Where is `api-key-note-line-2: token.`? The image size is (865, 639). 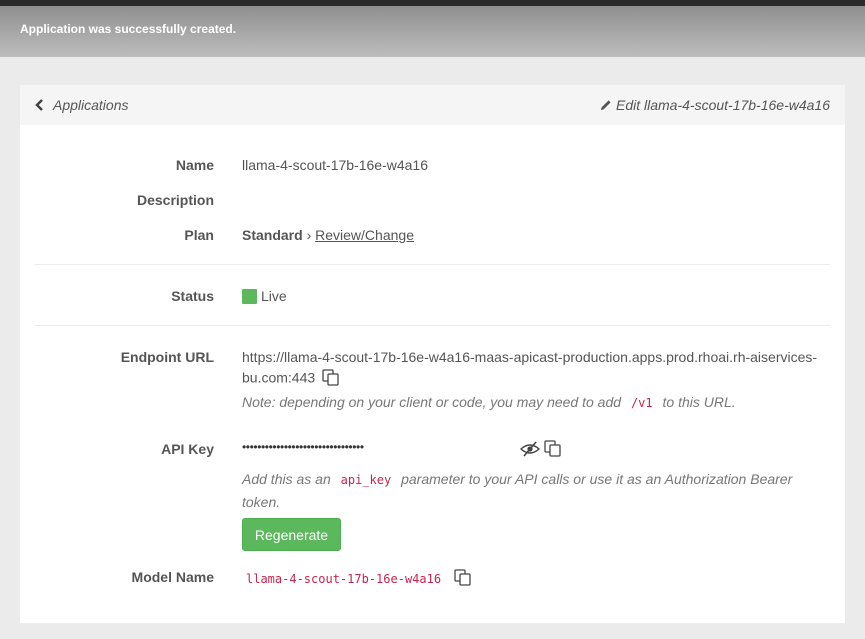
api-key-note-line-2: token. is located at coordinates (261, 502).